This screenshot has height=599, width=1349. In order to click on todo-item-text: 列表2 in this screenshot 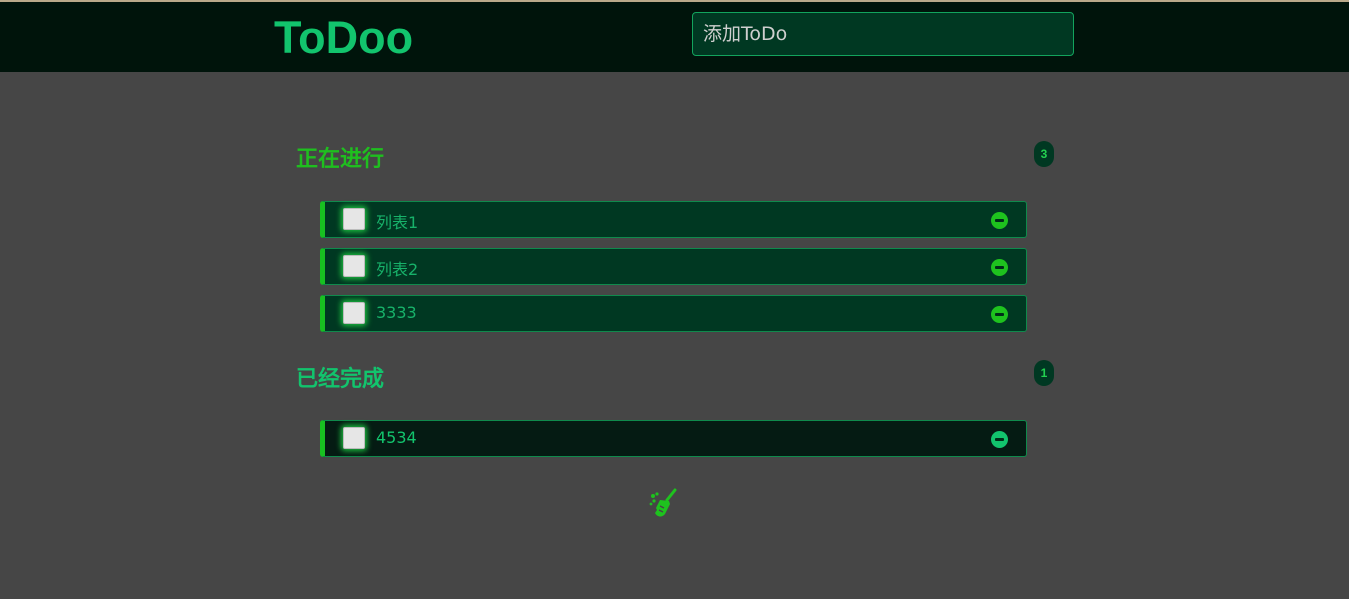, I will do `click(397, 268)`.